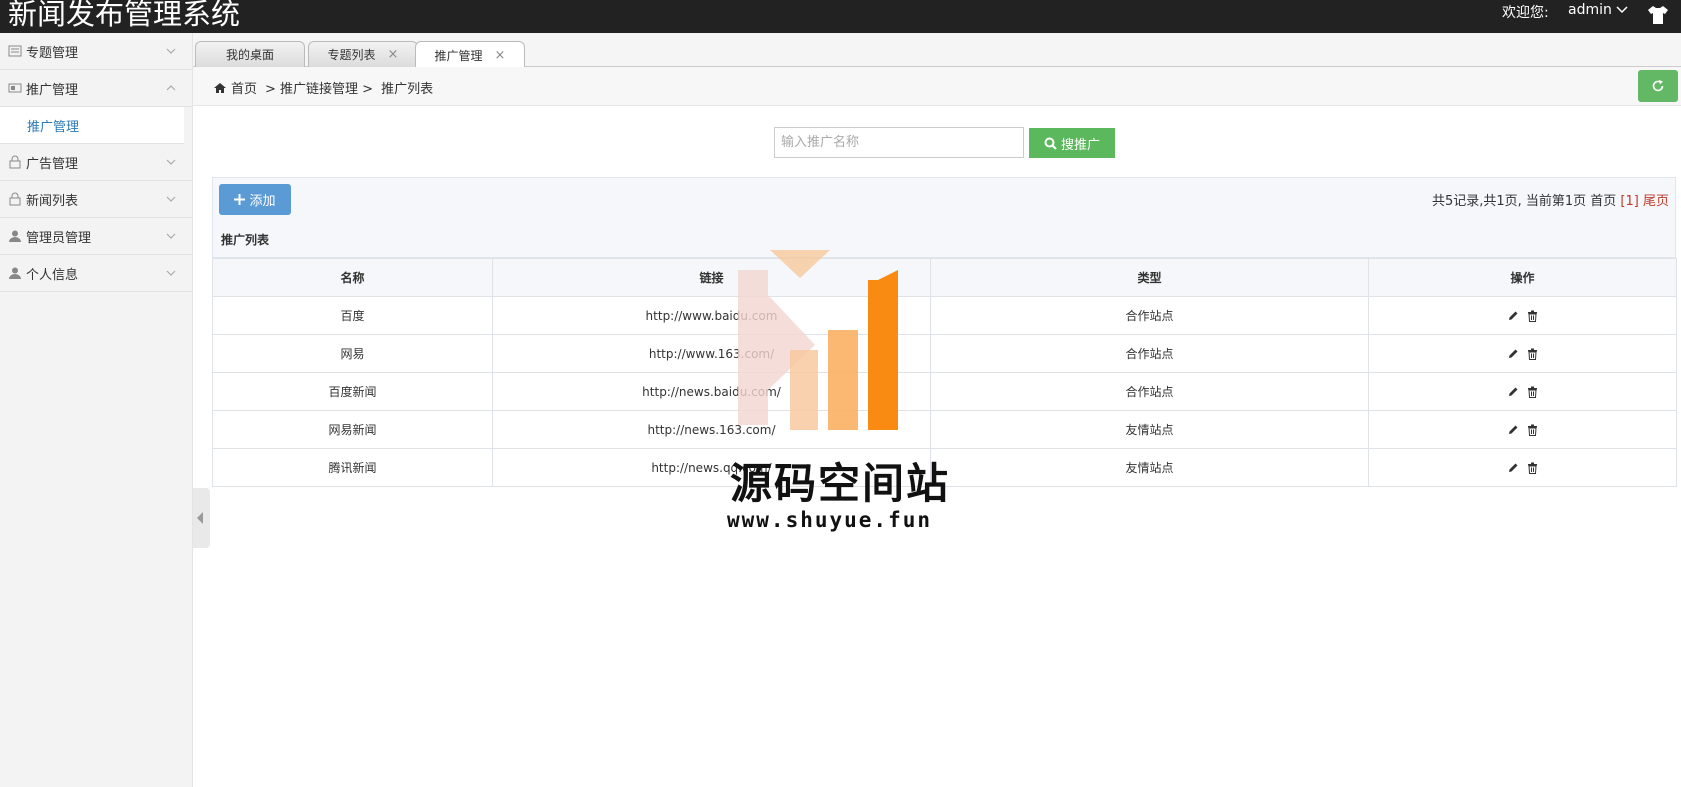 The image size is (1681, 787). Describe the element at coordinates (1522, 277) in the screenshot. I see `column-header: 操作` at that location.